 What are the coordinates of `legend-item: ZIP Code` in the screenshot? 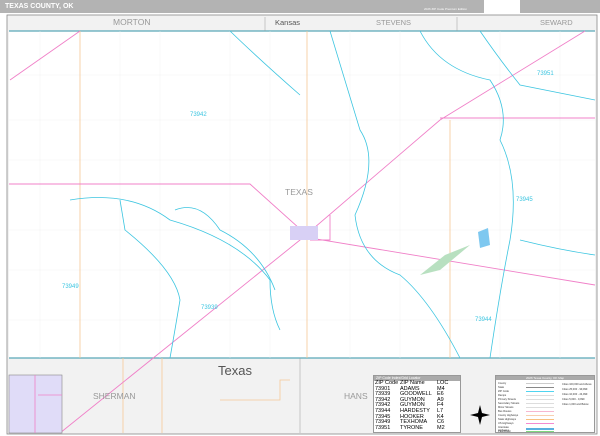 It's located at (526, 391).